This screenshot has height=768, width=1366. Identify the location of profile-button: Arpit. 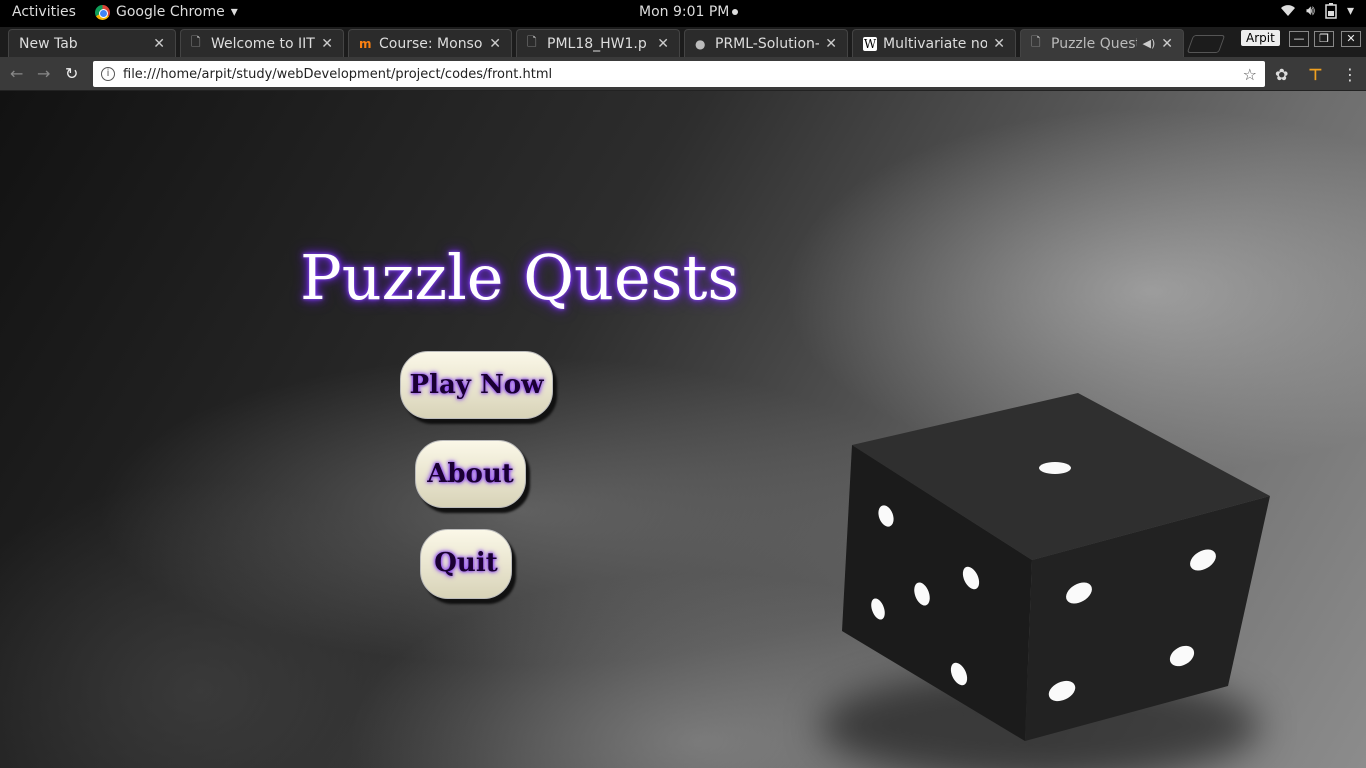
(1260, 38).